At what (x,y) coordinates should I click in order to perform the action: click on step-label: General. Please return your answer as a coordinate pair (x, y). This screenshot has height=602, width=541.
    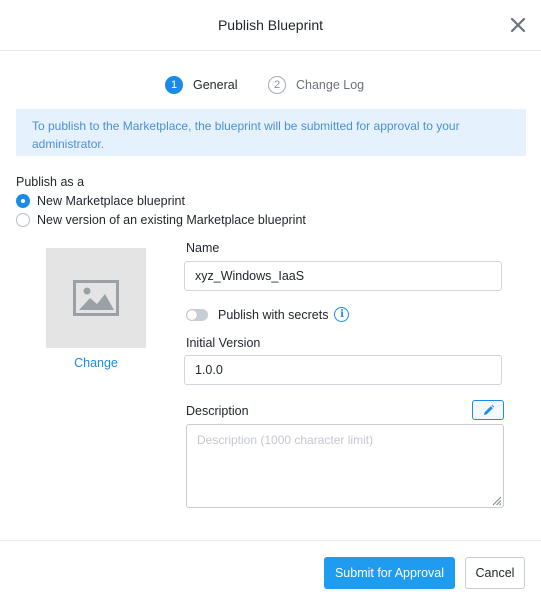
    Looking at the image, I should click on (215, 85).